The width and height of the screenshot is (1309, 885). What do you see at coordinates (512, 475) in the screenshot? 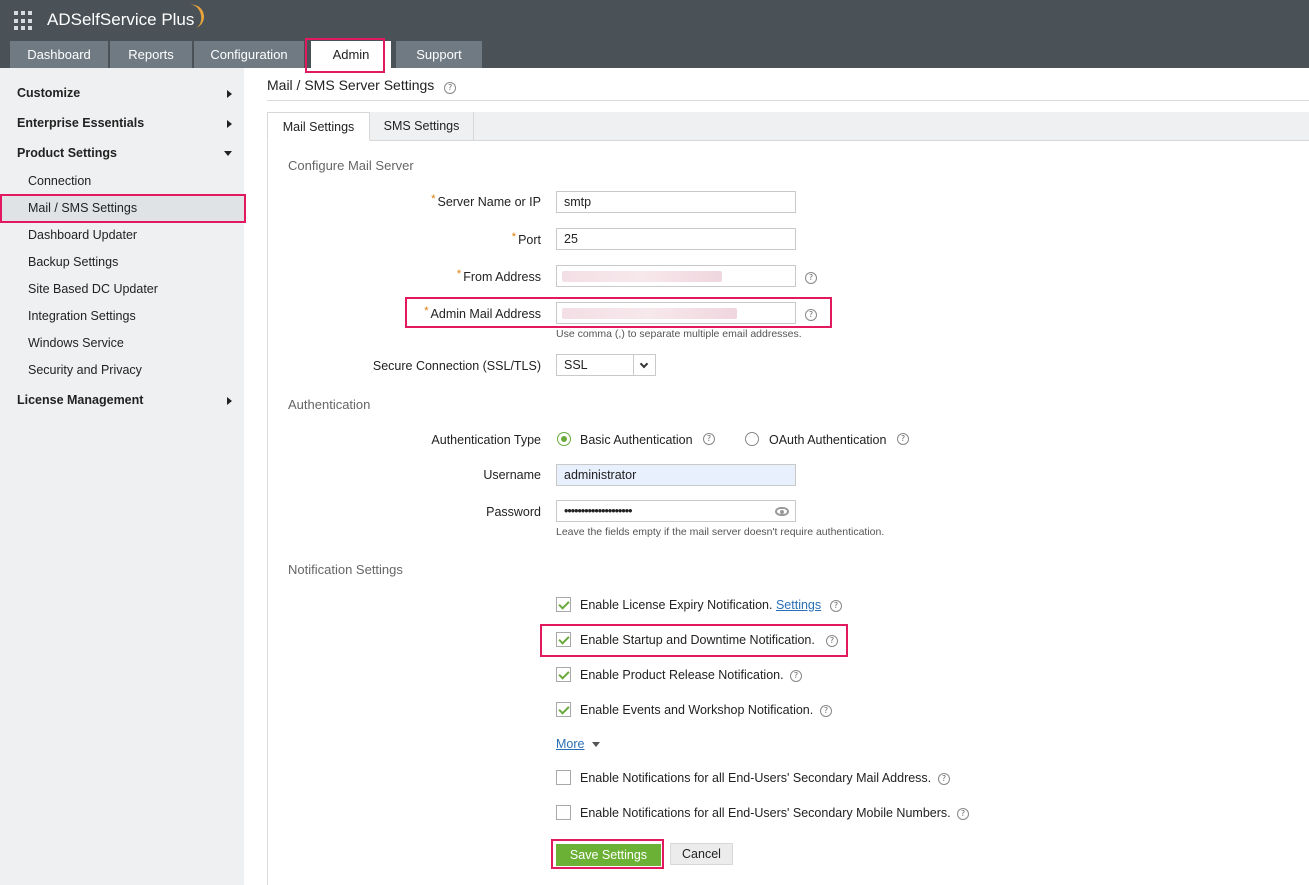
I see `username-label: Username` at bounding box center [512, 475].